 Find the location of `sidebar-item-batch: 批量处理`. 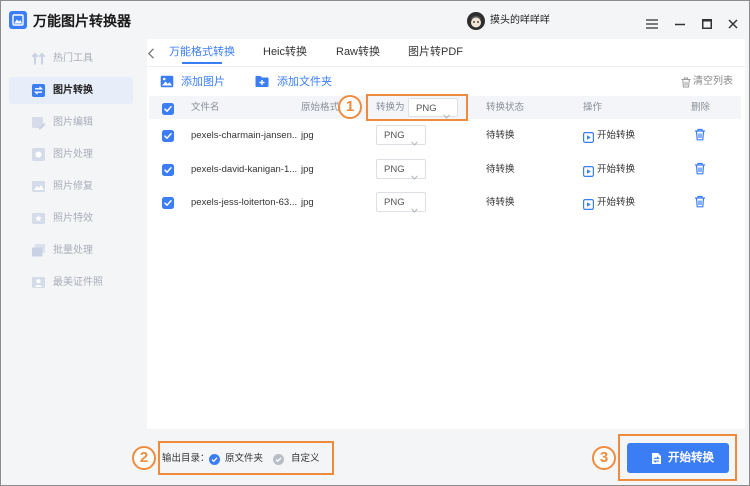

sidebar-item-batch: 批量处理 is located at coordinates (71, 250).